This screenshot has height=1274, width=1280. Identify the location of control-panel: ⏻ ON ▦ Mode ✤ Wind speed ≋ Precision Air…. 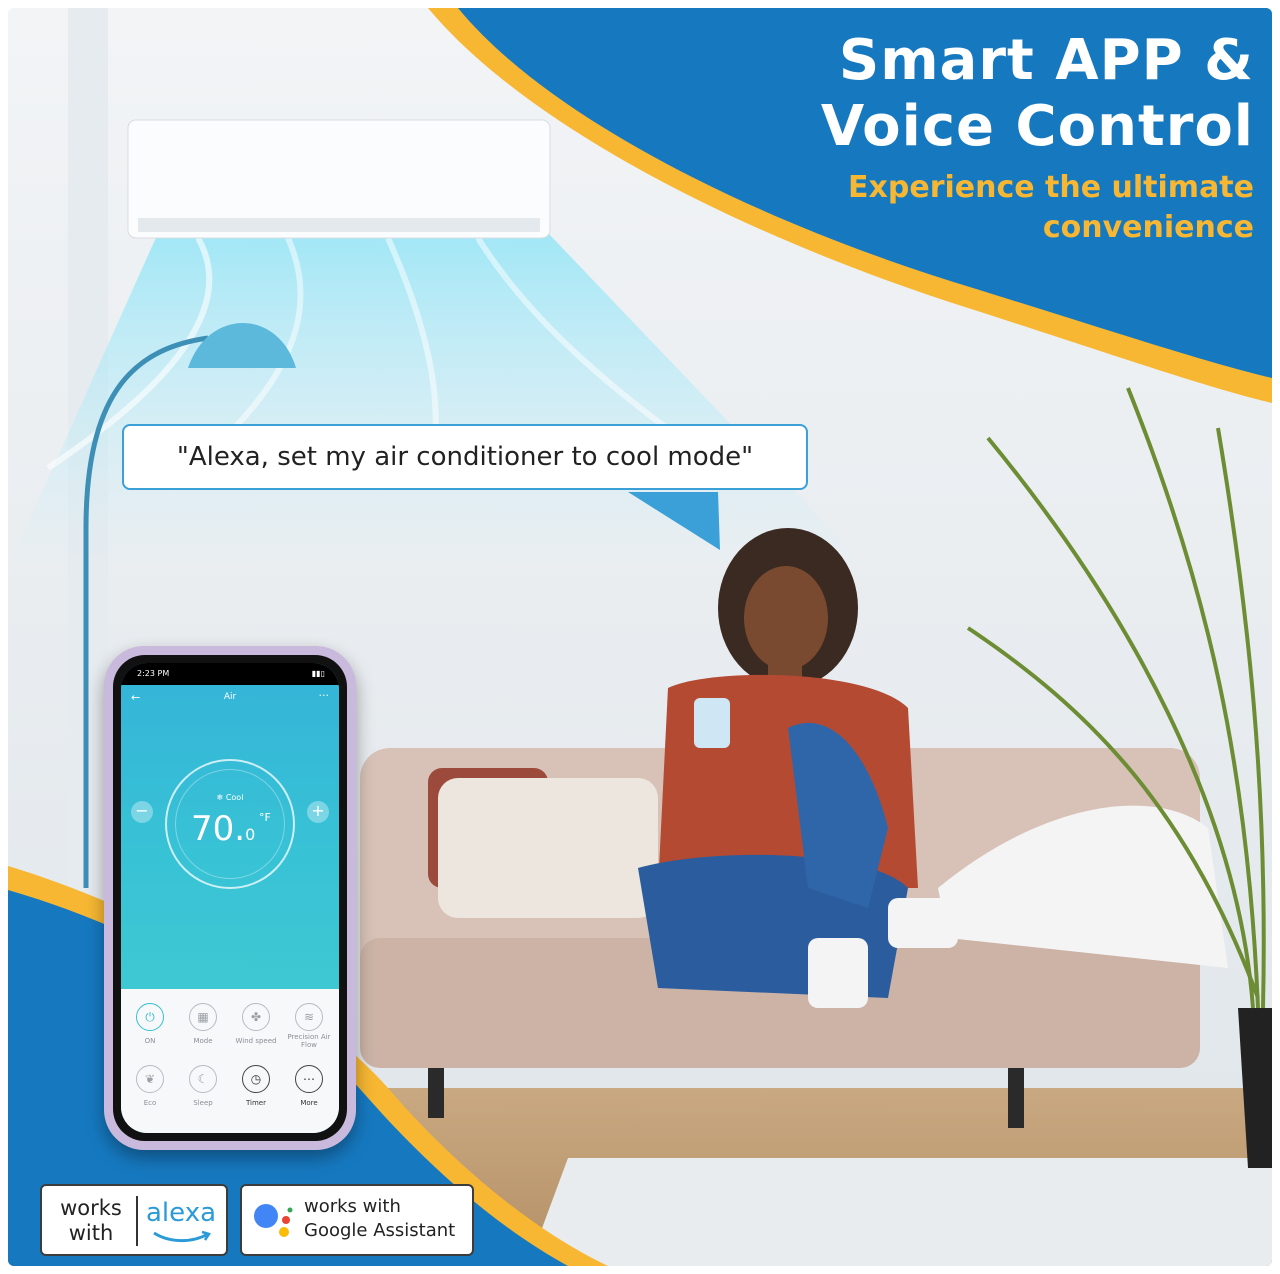
(230, 1061).